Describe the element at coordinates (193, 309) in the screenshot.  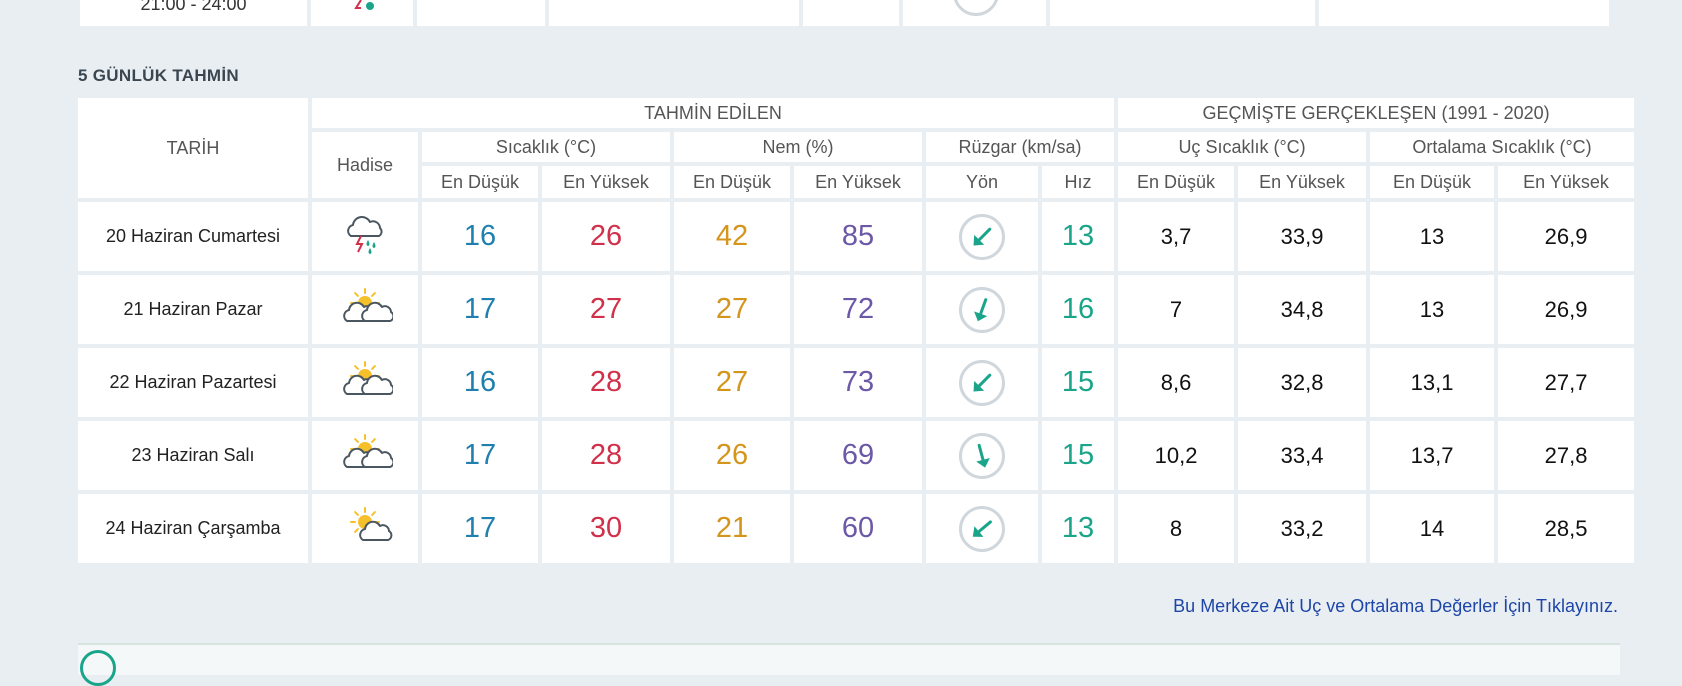
I see `date-cell: 21 Haziran Pazar` at that location.